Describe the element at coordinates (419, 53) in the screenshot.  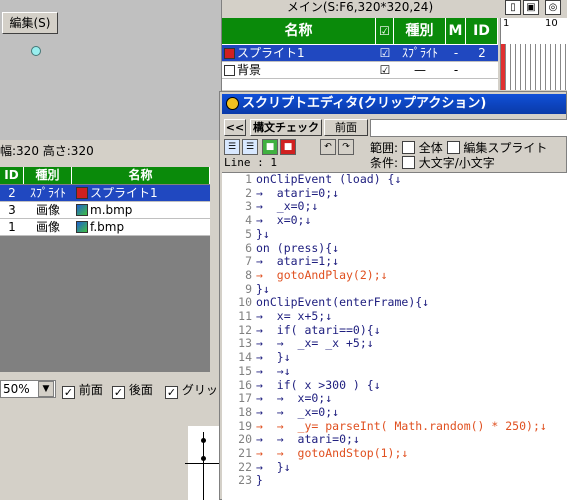
I see `row-type: ｽﾌﾟﾗｲﾄ` at that location.